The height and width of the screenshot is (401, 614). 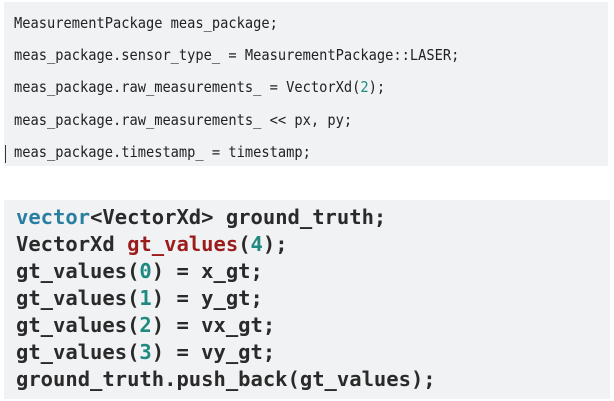 What do you see at coordinates (145, 298) in the screenshot?
I see `code-number: 1` at bounding box center [145, 298].